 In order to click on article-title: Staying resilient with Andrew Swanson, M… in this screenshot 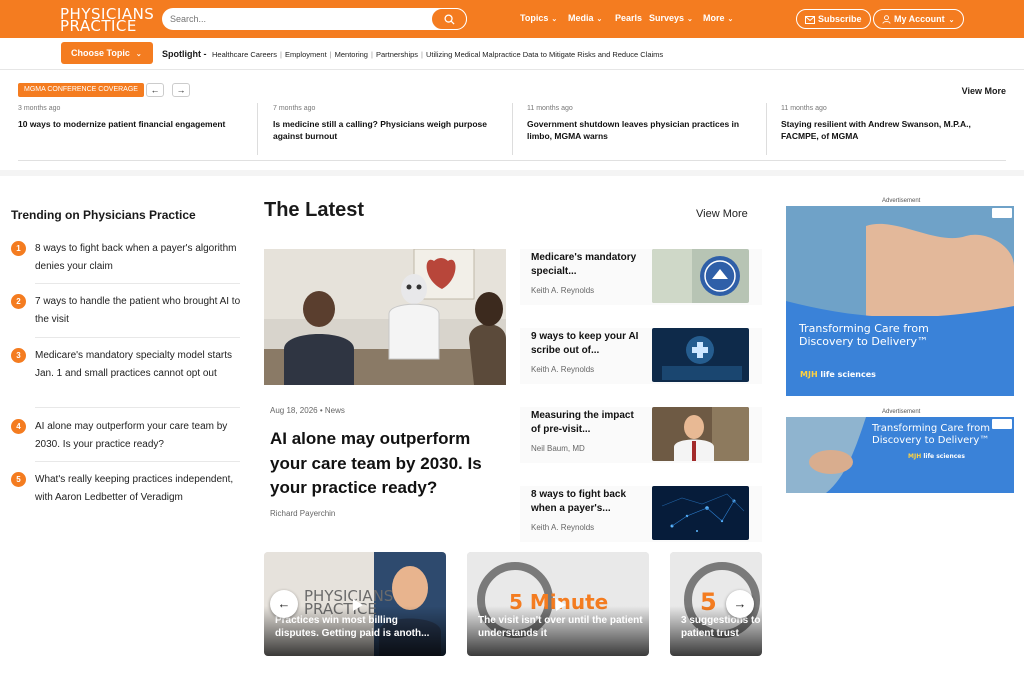, I will do `click(893, 130)`.